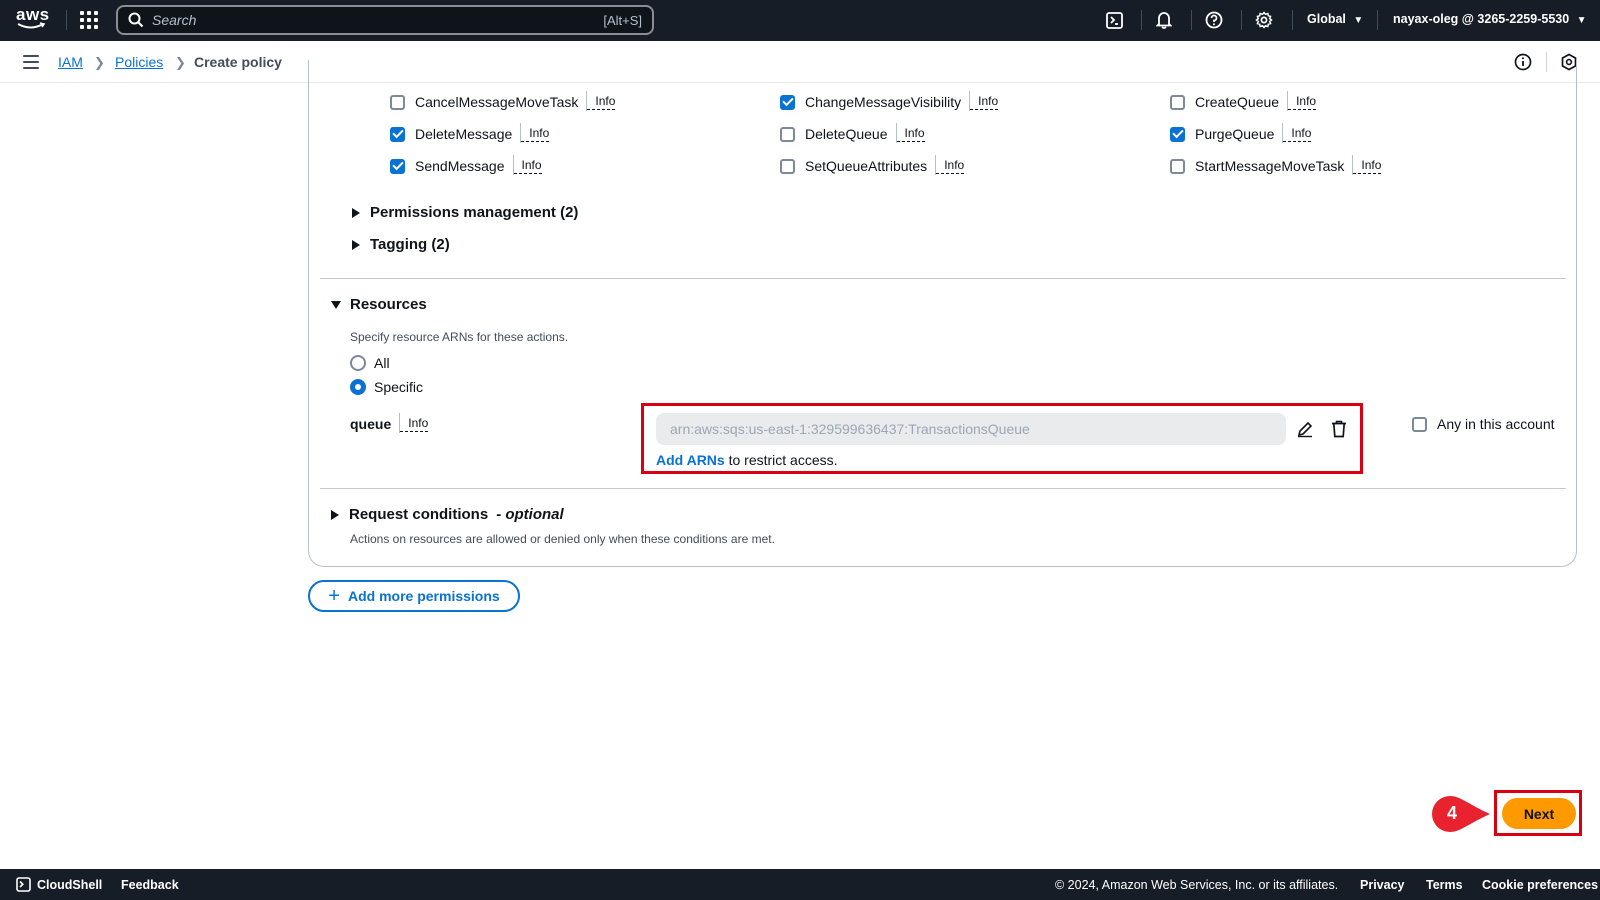  I want to click on edit-pencil-icon, so click(1305, 431).